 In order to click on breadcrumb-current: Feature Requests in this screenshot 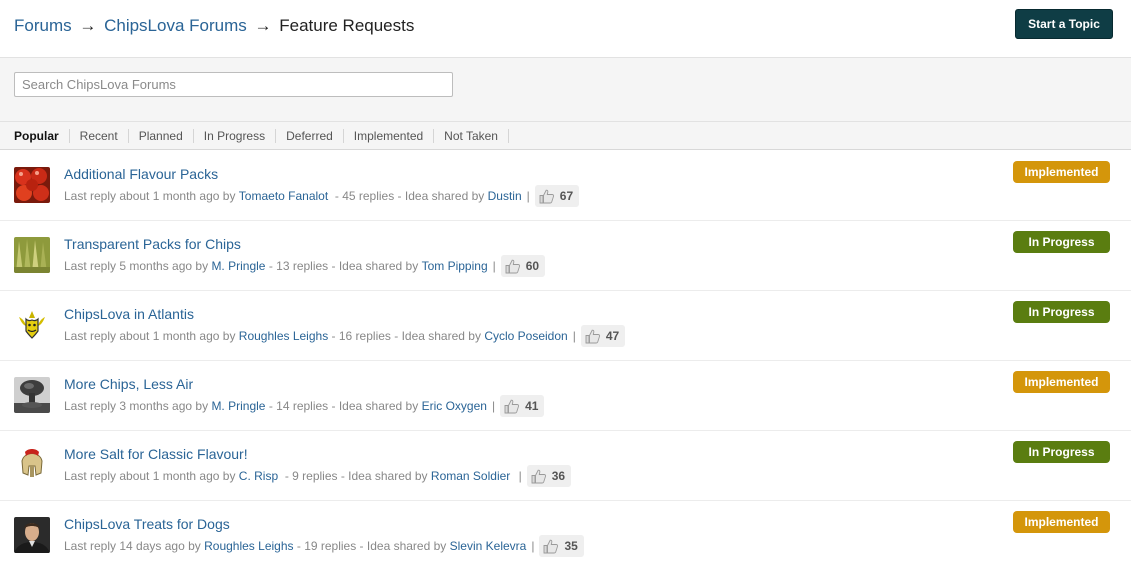, I will do `click(347, 25)`.